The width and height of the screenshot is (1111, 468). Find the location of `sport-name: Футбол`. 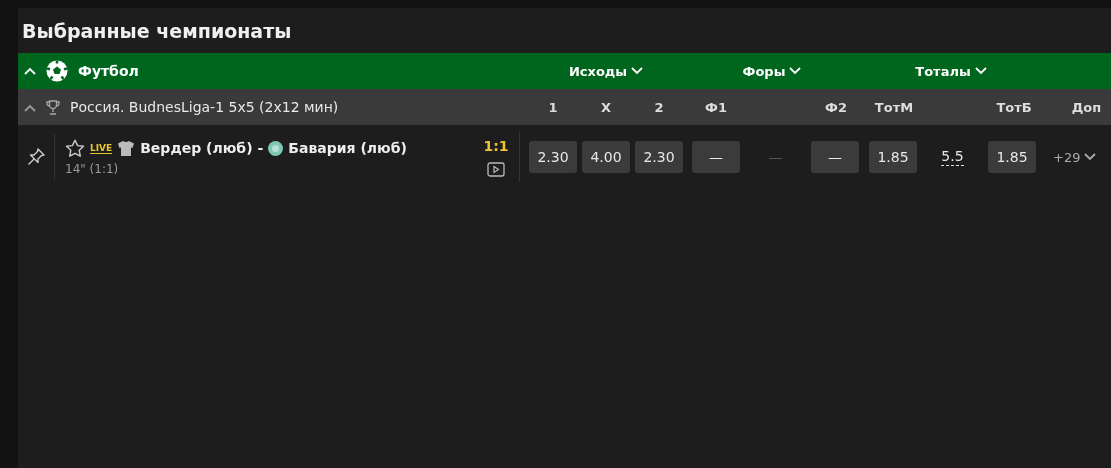

sport-name: Футбол is located at coordinates (108, 71).